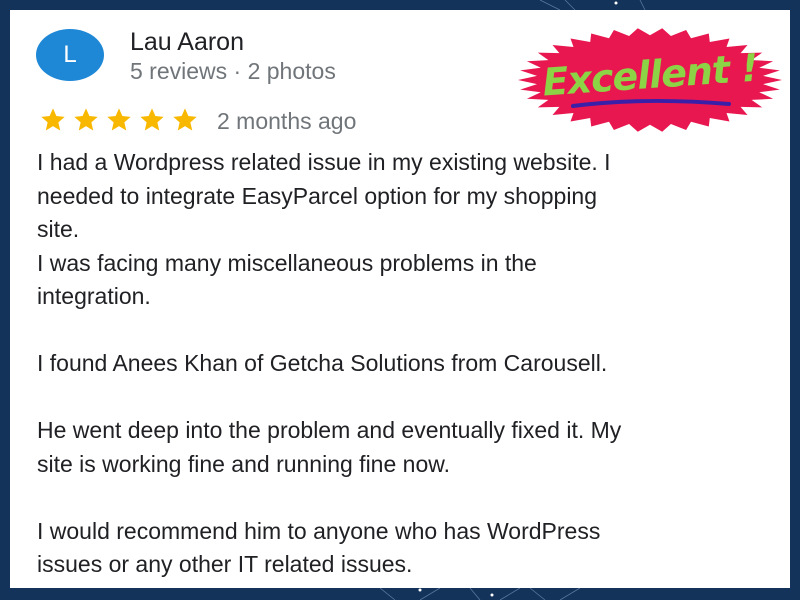 The image size is (800, 600). Describe the element at coordinates (233, 71) in the screenshot. I see `reviewer-stats: 5 reviews · 2 photos` at that location.